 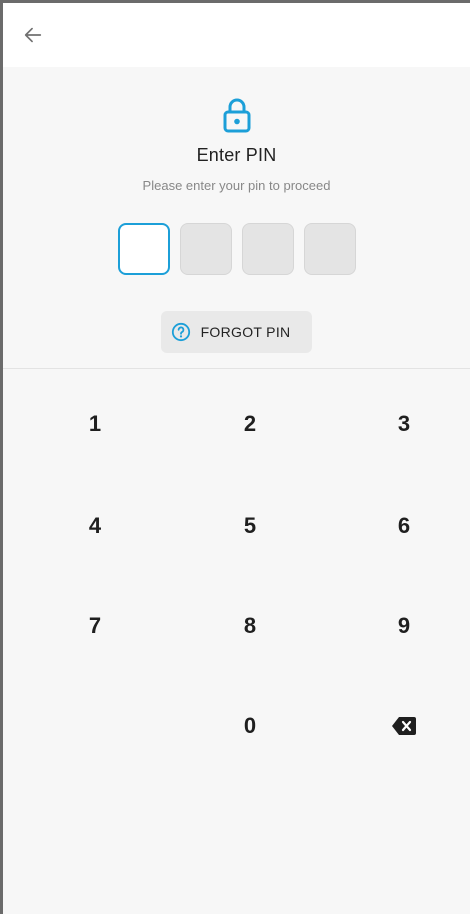 What do you see at coordinates (250, 726) in the screenshot?
I see `key-0: 0` at bounding box center [250, 726].